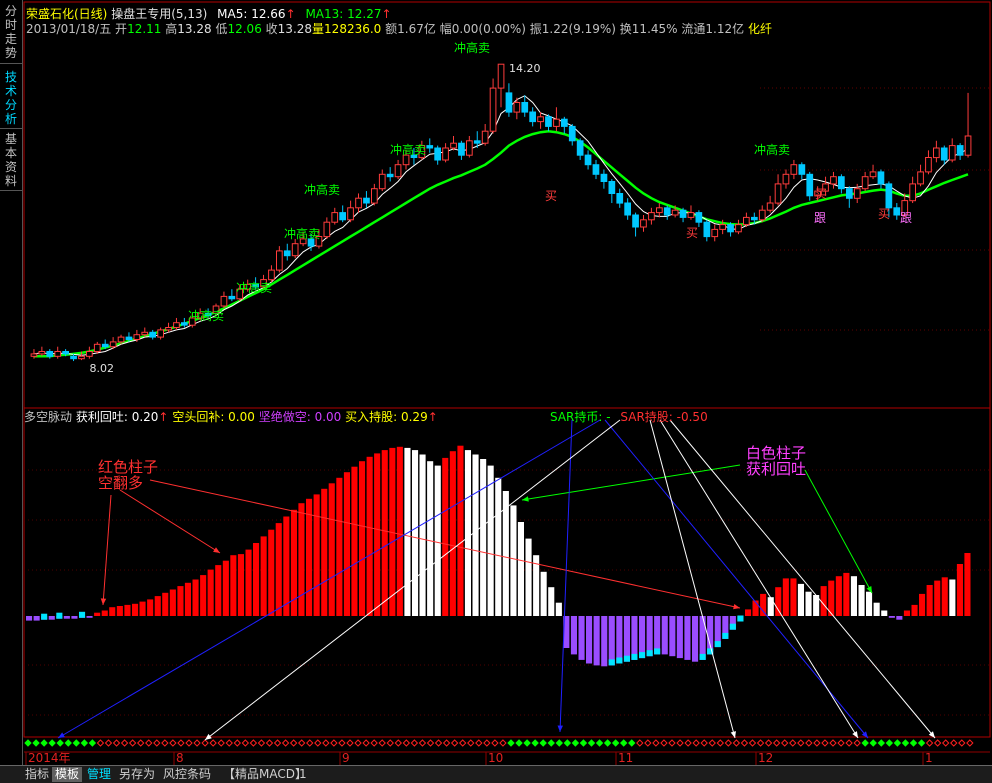  Describe the element at coordinates (37, 774) in the screenshot. I see `tab-indicator: 指标` at that location.